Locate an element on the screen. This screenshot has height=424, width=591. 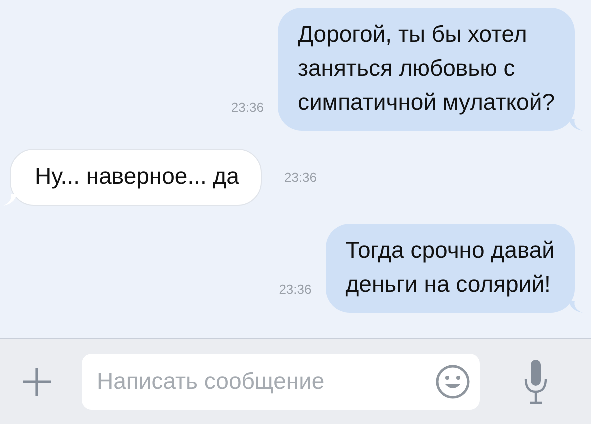
message-bubble: Тогда срочно давай деньги на солярий! is located at coordinates (450, 268).